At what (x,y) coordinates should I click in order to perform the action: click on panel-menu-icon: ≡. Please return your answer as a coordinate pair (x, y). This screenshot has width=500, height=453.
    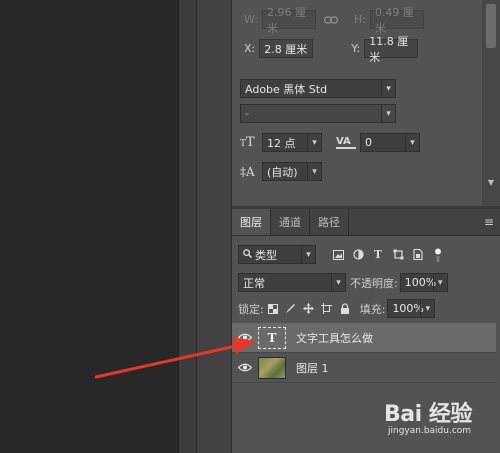
    Looking at the image, I should click on (489, 222).